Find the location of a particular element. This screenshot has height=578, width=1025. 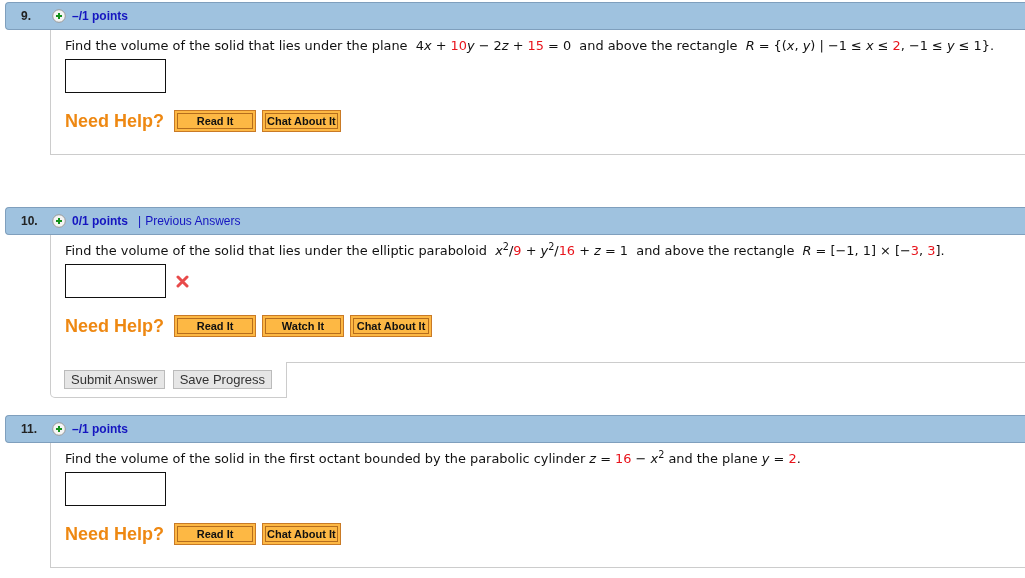

action-button: Save Progress is located at coordinates (222, 379).